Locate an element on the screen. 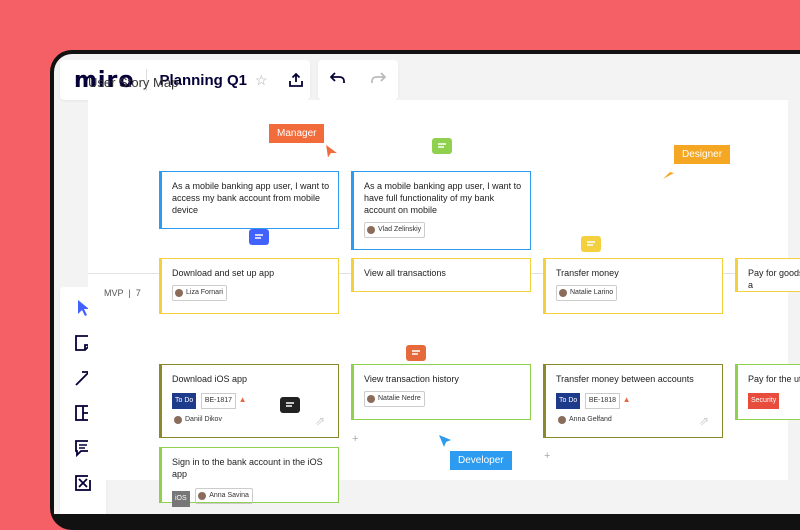 The width and height of the screenshot is (800, 530). story-card: View transaction history Natalie Nedre is located at coordinates (441, 392).